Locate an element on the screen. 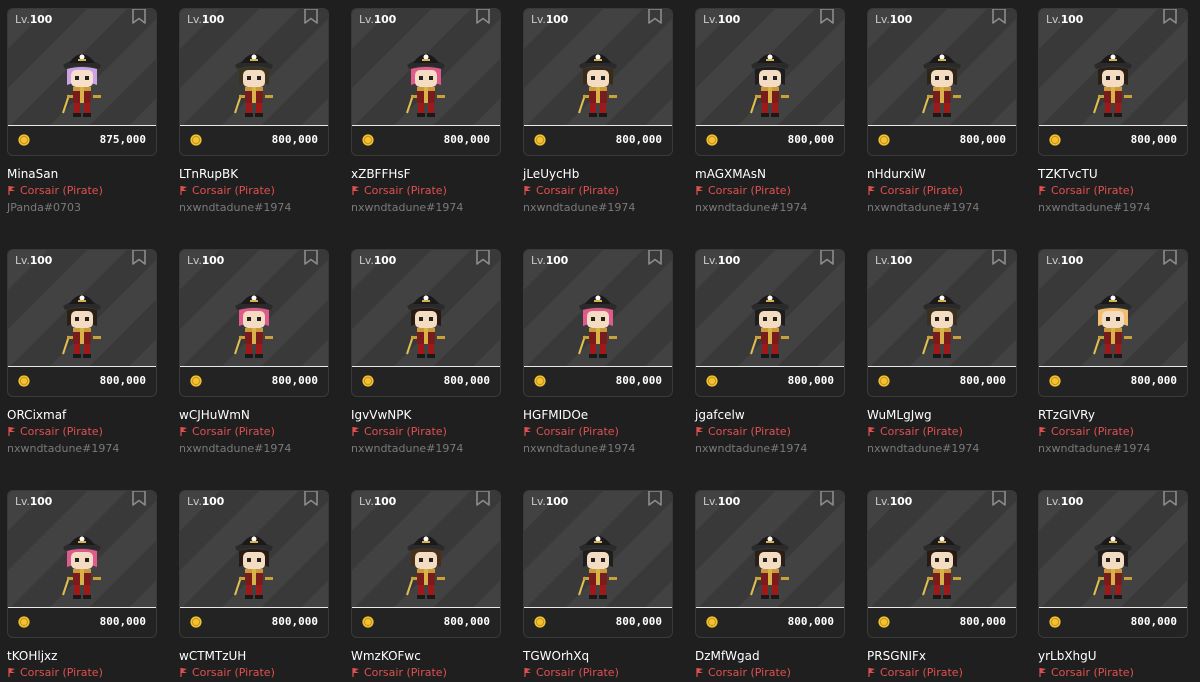 This screenshot has height=682, width=1200. character-name: WuMLgJwg is located at coordinates (899, 415).